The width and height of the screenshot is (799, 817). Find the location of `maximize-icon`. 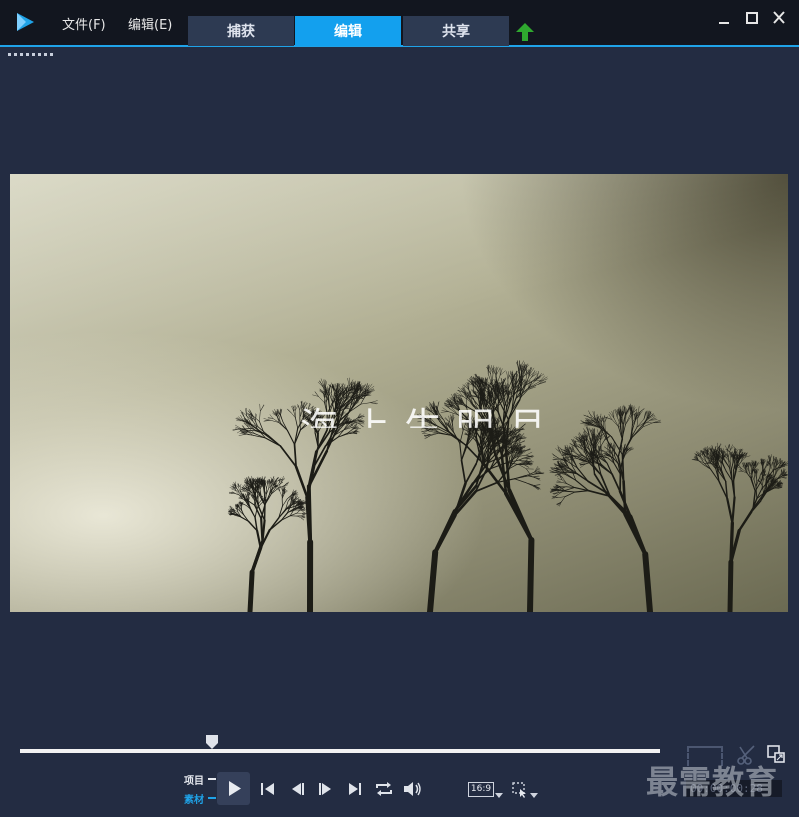

maximize-icon is located at coordinates (752, 18).